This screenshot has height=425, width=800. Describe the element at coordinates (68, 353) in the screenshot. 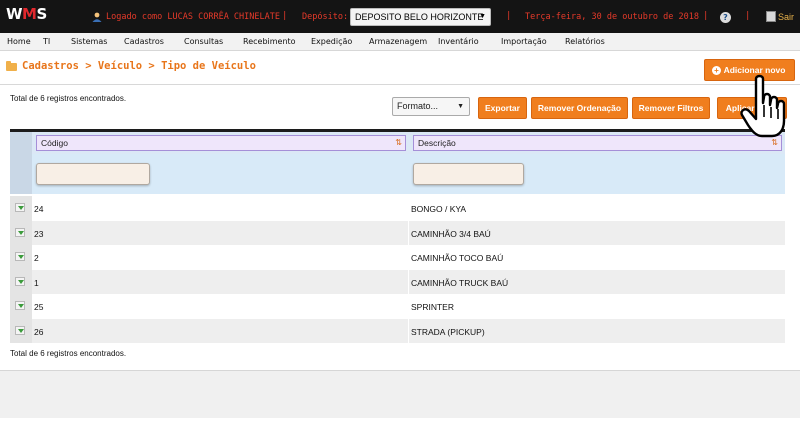

I see `record-count-bottom: Total de 6 registros encontrados.` at that location.